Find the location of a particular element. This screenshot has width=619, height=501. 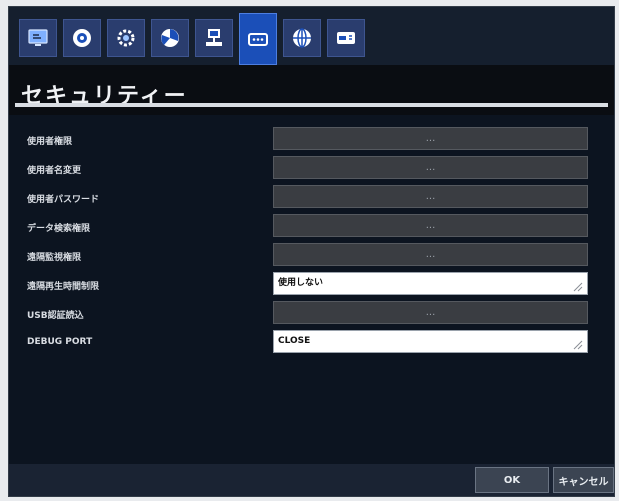

page-header: セキュリティー is located at coordinates (311, 90).